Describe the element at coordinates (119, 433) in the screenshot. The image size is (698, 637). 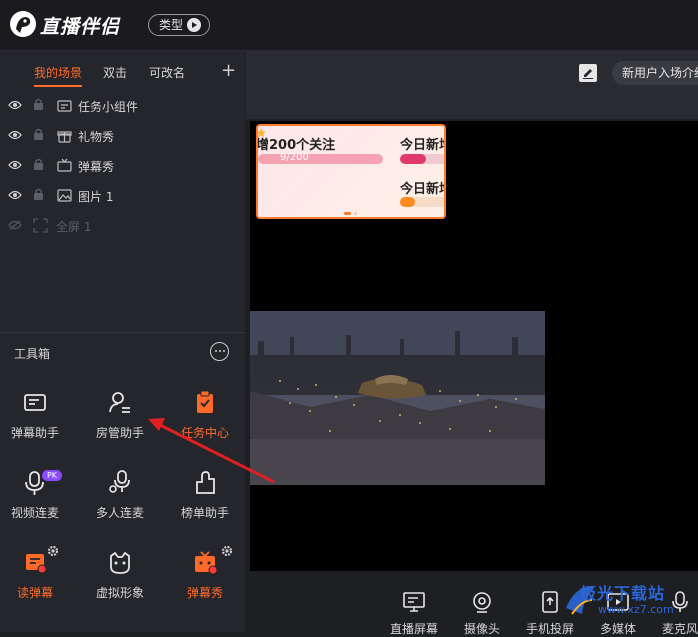
I see `tool-label: 房管助手` at that location.